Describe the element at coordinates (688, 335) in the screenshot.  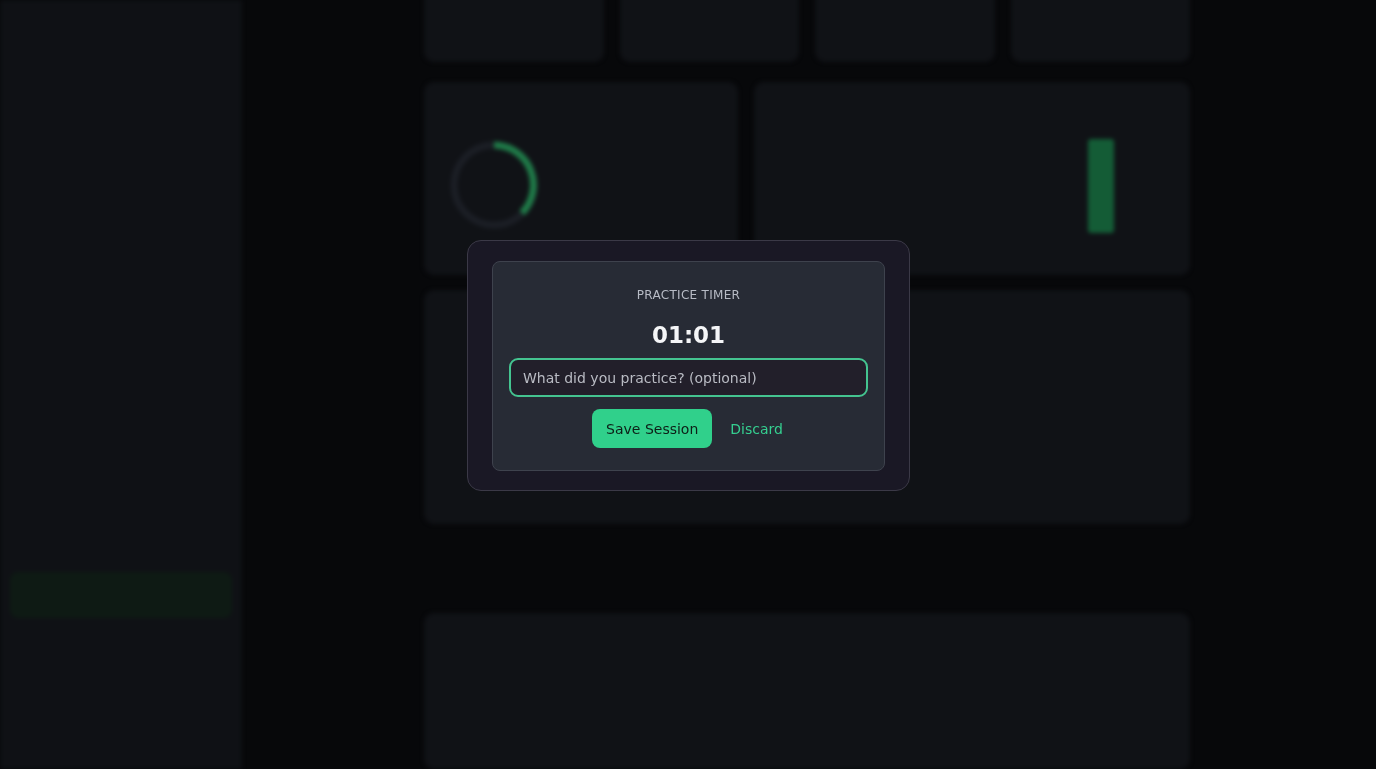
I see `timer-display: 01:01` at that location.